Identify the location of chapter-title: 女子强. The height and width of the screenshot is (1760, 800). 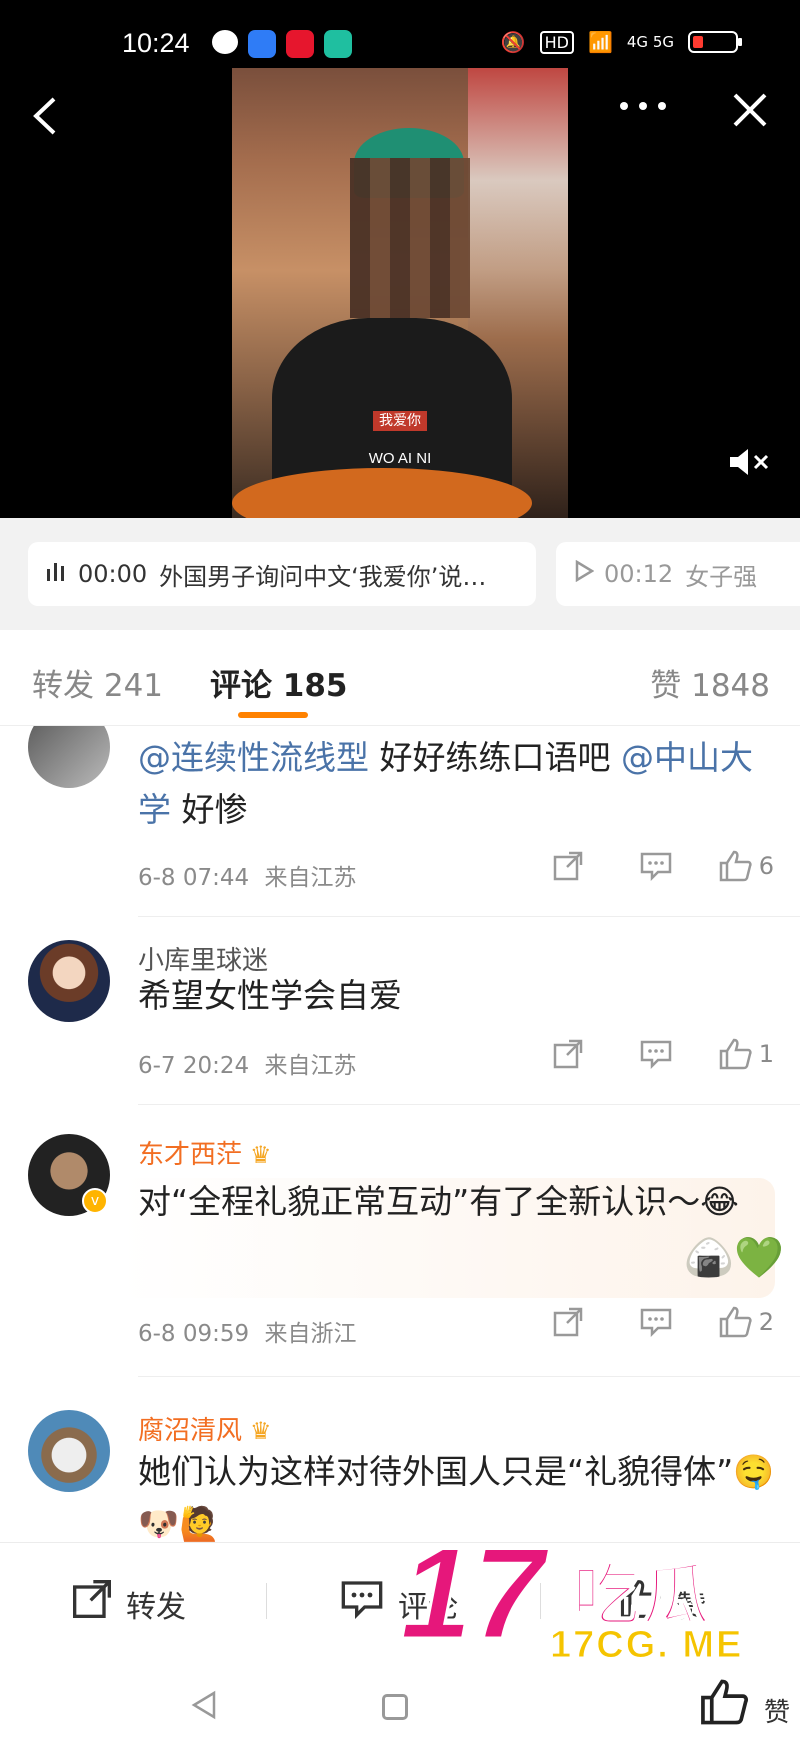
(721, 576).